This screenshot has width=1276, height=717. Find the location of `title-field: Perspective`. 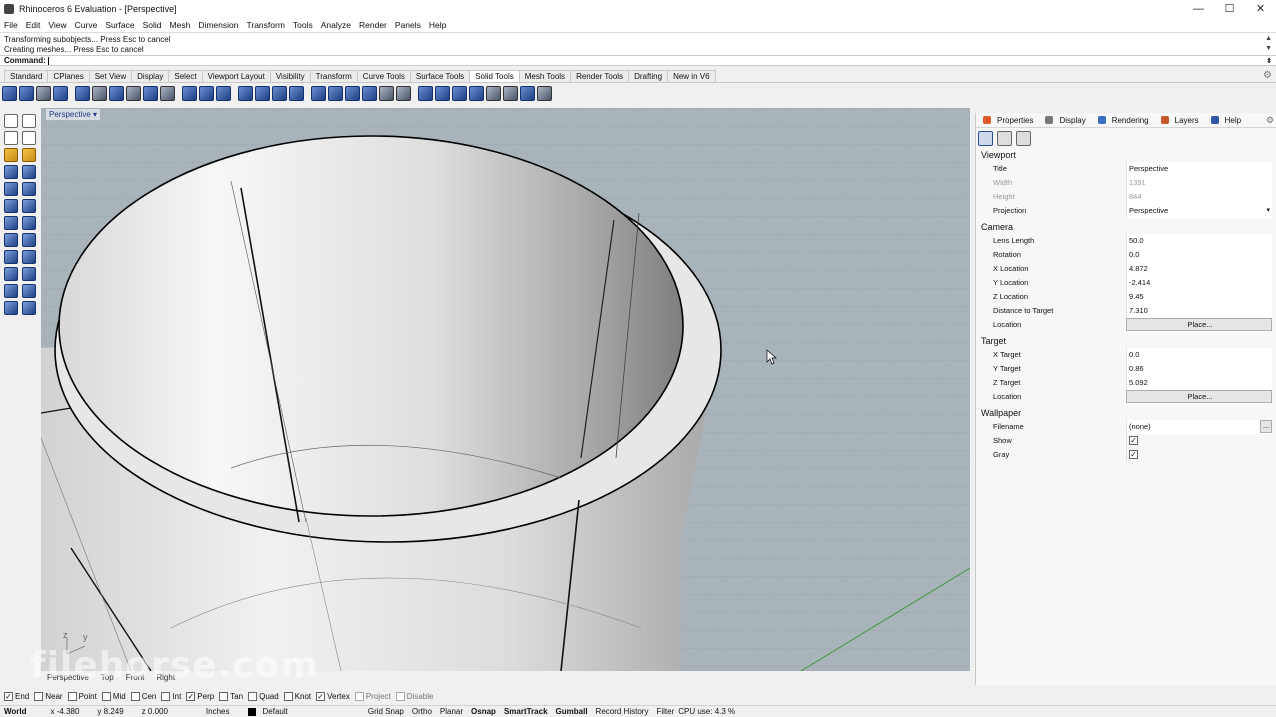

title-field: Perspective is located at coordinates (1199, 169).